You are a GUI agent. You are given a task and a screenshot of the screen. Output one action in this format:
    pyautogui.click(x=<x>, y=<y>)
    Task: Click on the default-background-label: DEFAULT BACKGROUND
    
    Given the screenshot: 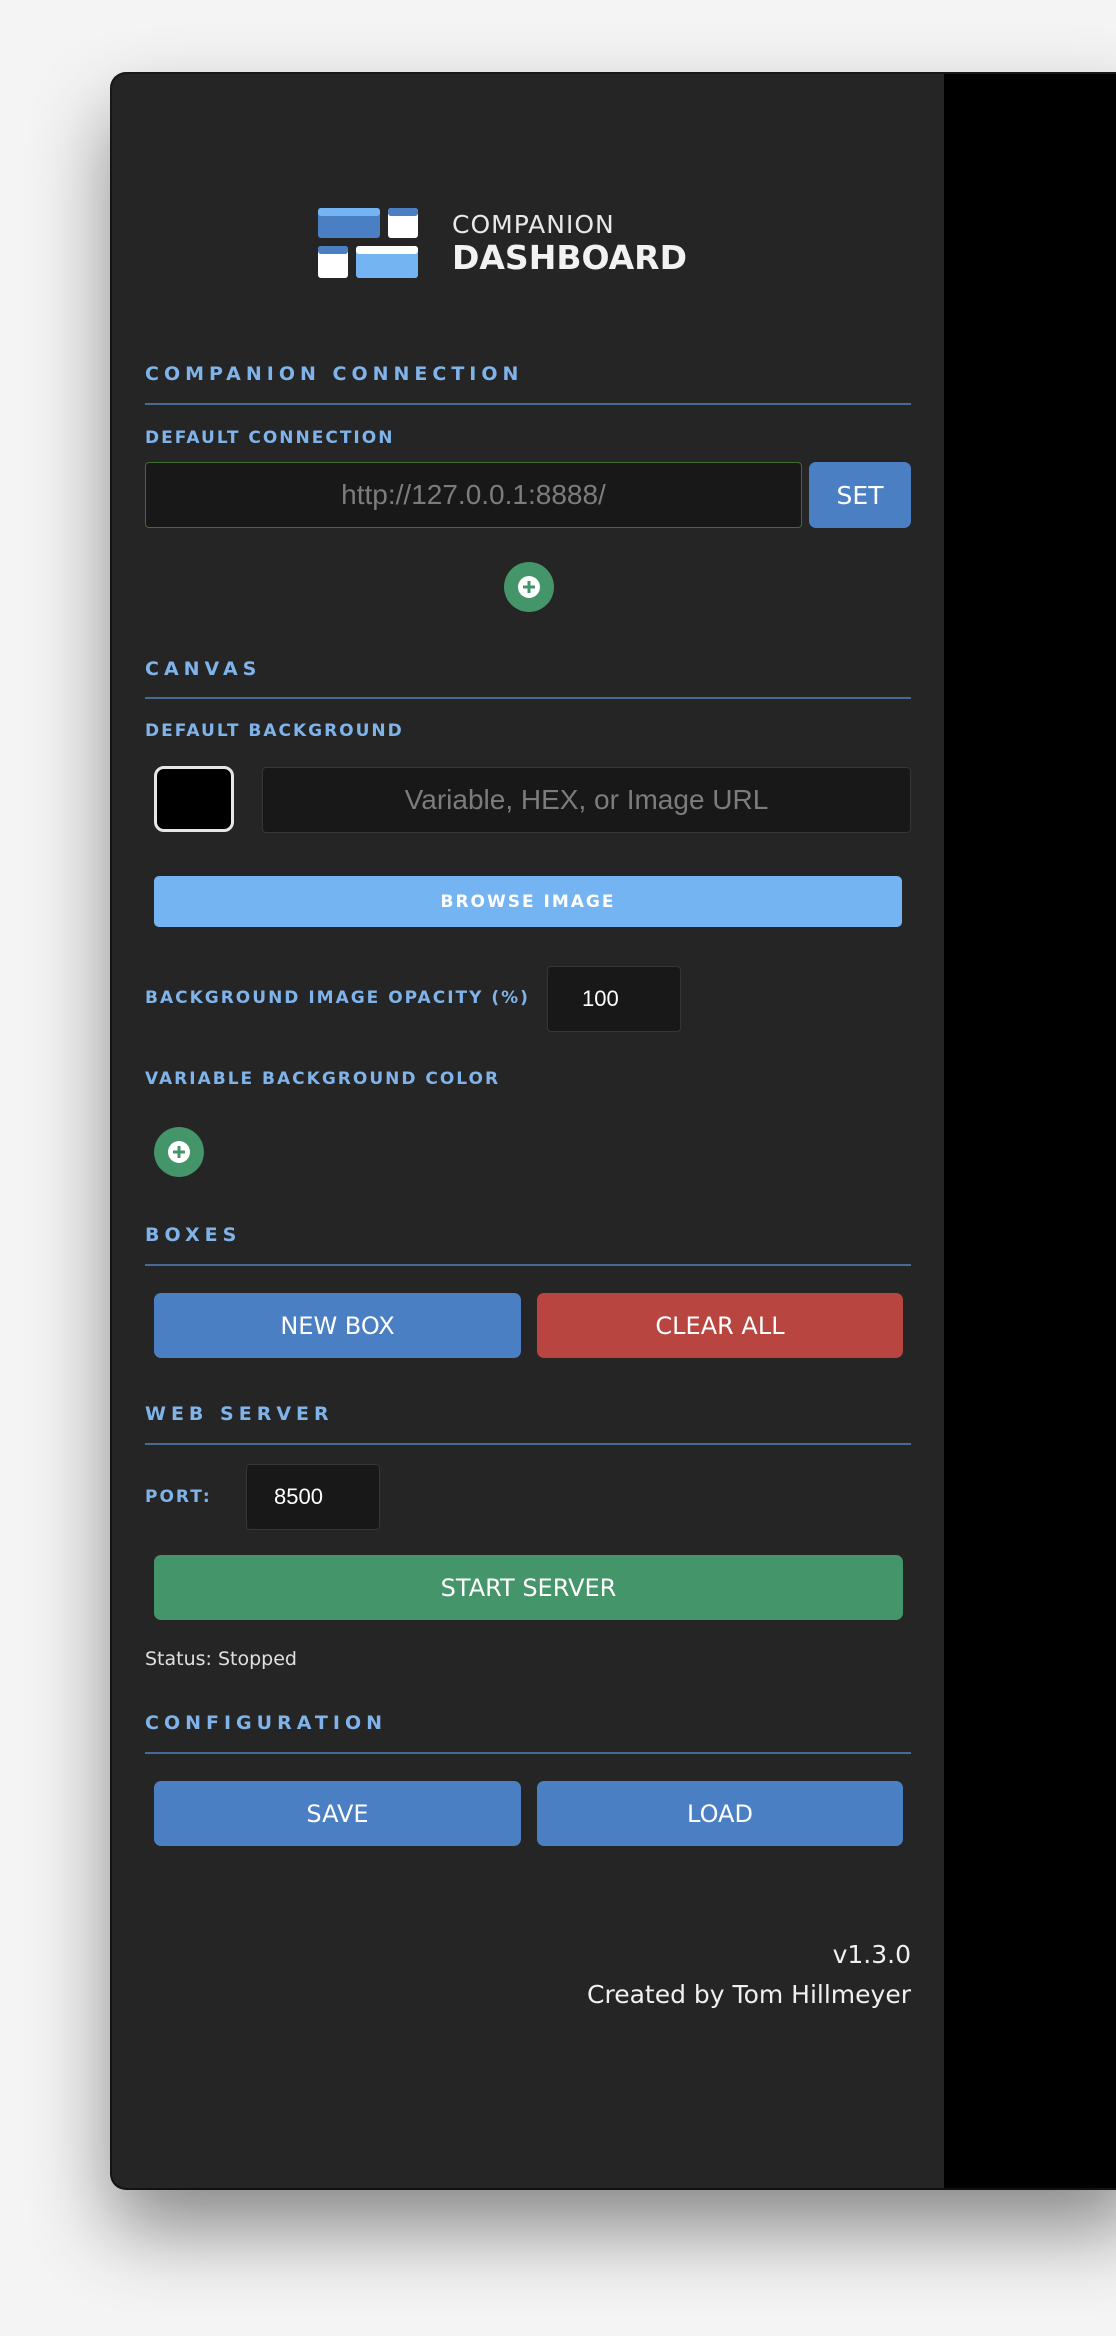 What is the action you would take?
    pyautogui.click(x=274, y=731)
    